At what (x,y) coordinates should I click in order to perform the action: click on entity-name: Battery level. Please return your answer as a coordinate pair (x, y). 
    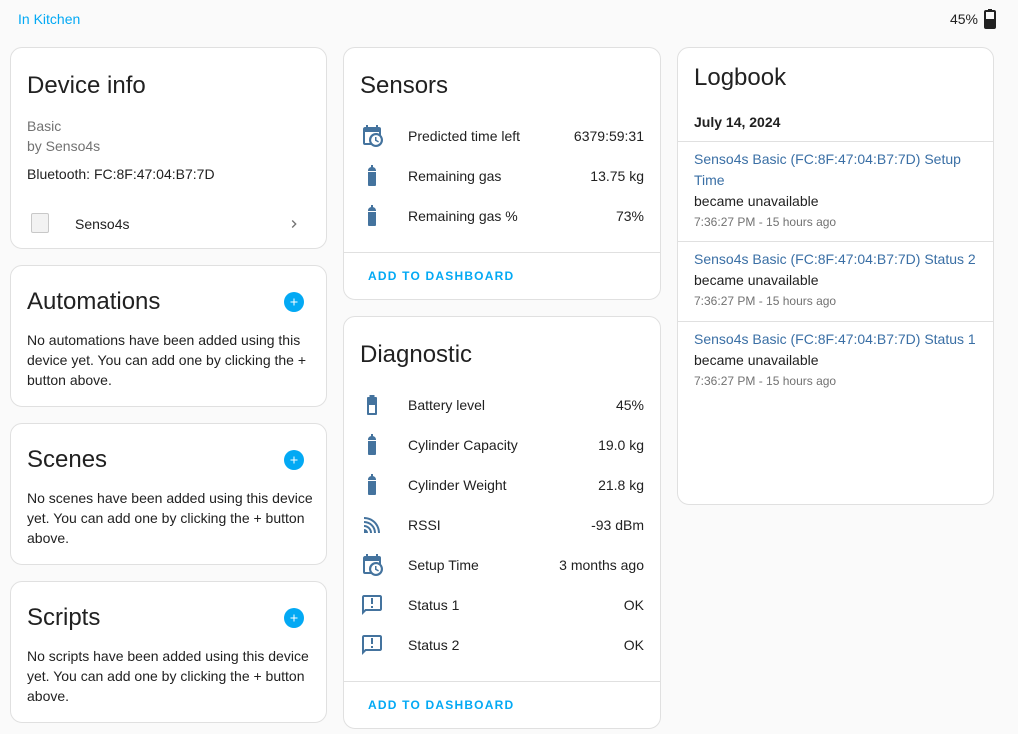
    Looking at the image, I should click on (447, 405).